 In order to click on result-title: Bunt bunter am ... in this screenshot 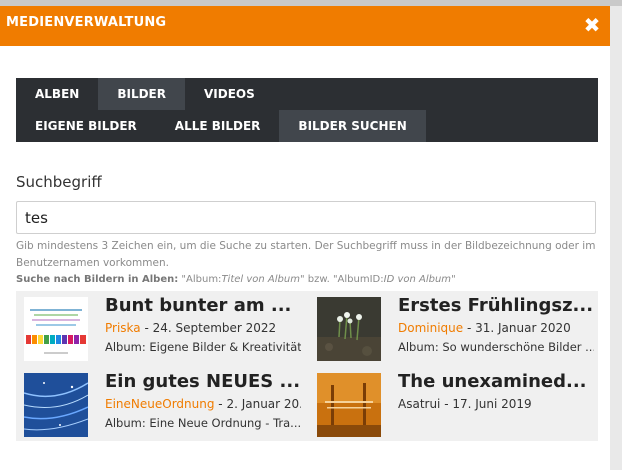, I will do `click(203, 305)`.